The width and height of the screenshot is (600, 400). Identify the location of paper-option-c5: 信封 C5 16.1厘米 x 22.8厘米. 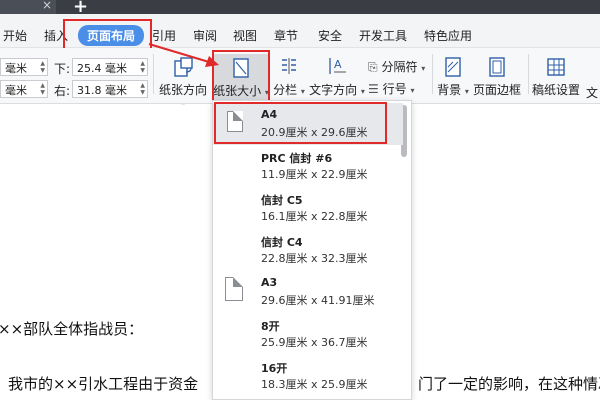
(308, 208).